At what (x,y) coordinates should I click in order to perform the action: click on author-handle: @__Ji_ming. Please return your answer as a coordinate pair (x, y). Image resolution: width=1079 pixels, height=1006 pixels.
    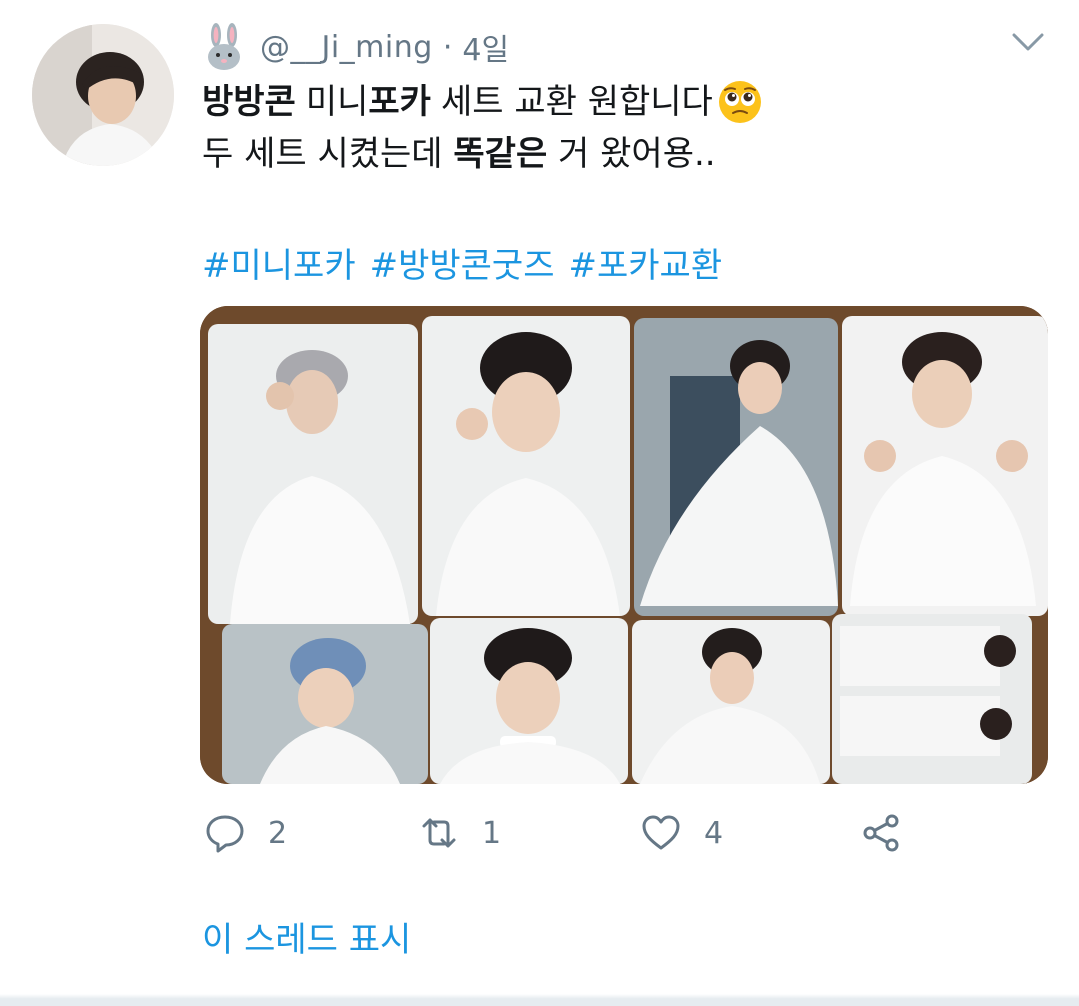
    Looking at the image, I should click on (346, 47).